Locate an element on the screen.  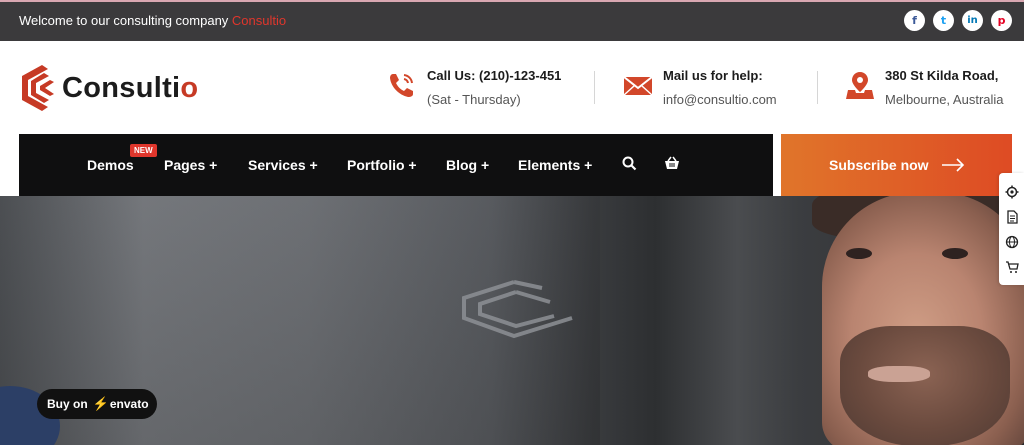
site-logo: Consultio is located at coordinates (108, 88).